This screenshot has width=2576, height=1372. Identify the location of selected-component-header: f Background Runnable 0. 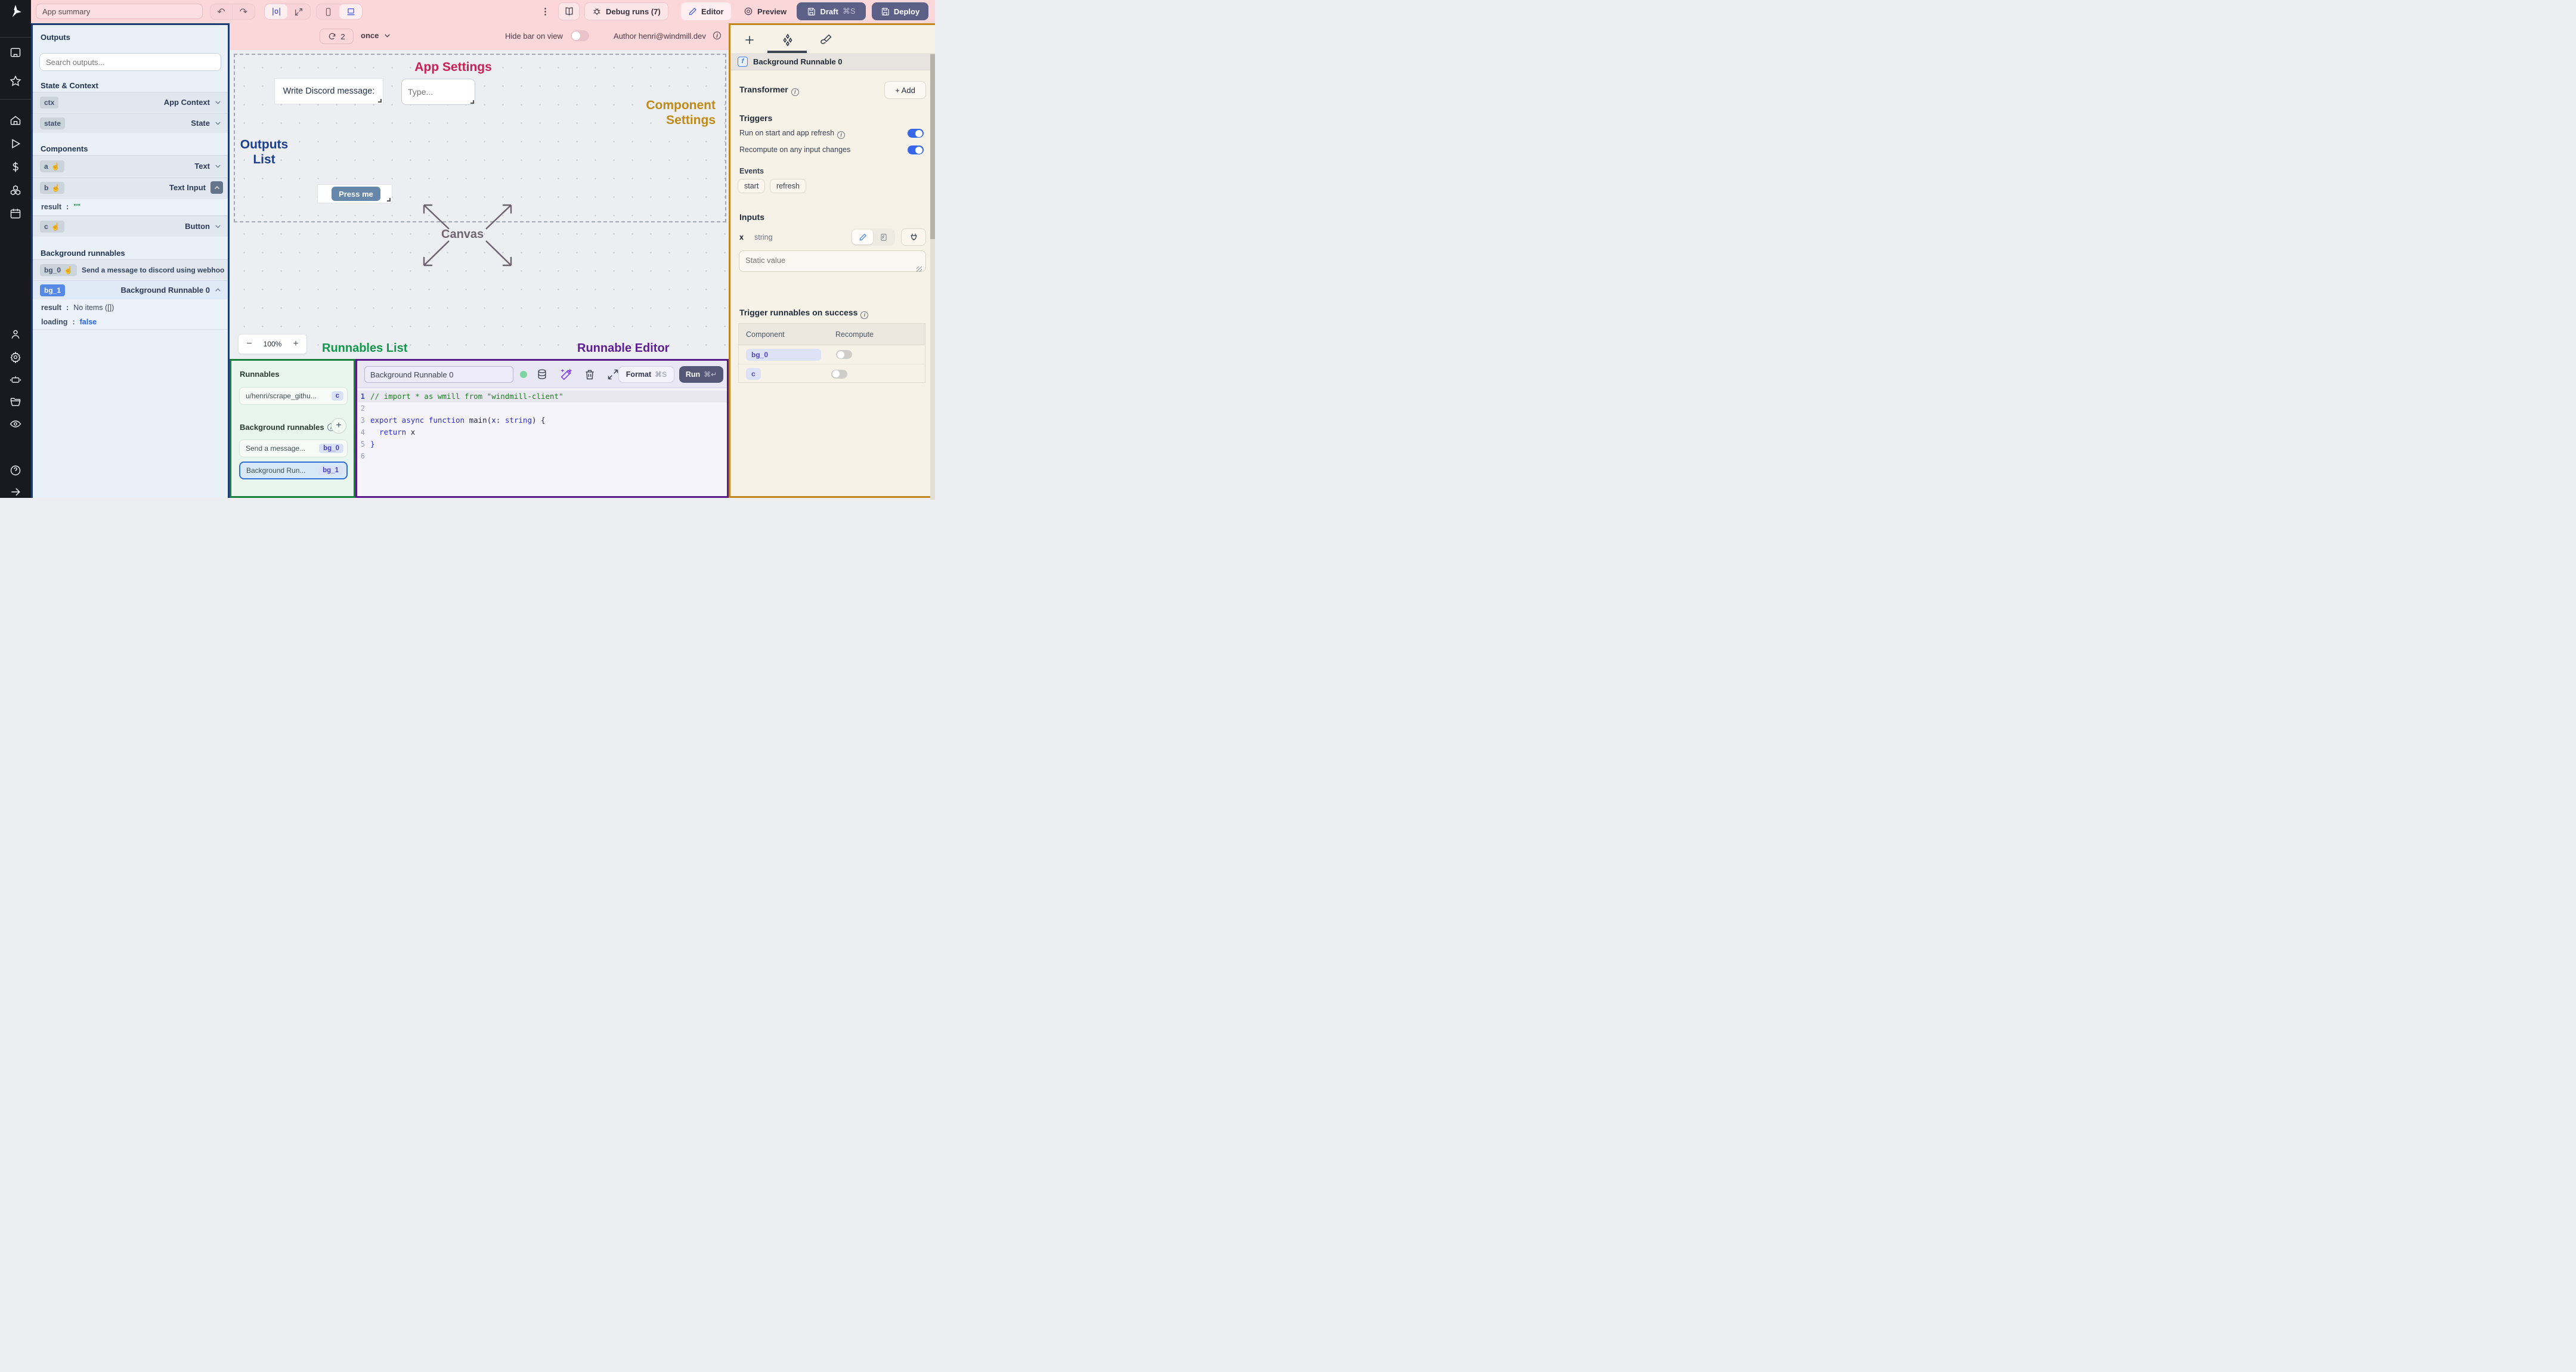
(832, 61).